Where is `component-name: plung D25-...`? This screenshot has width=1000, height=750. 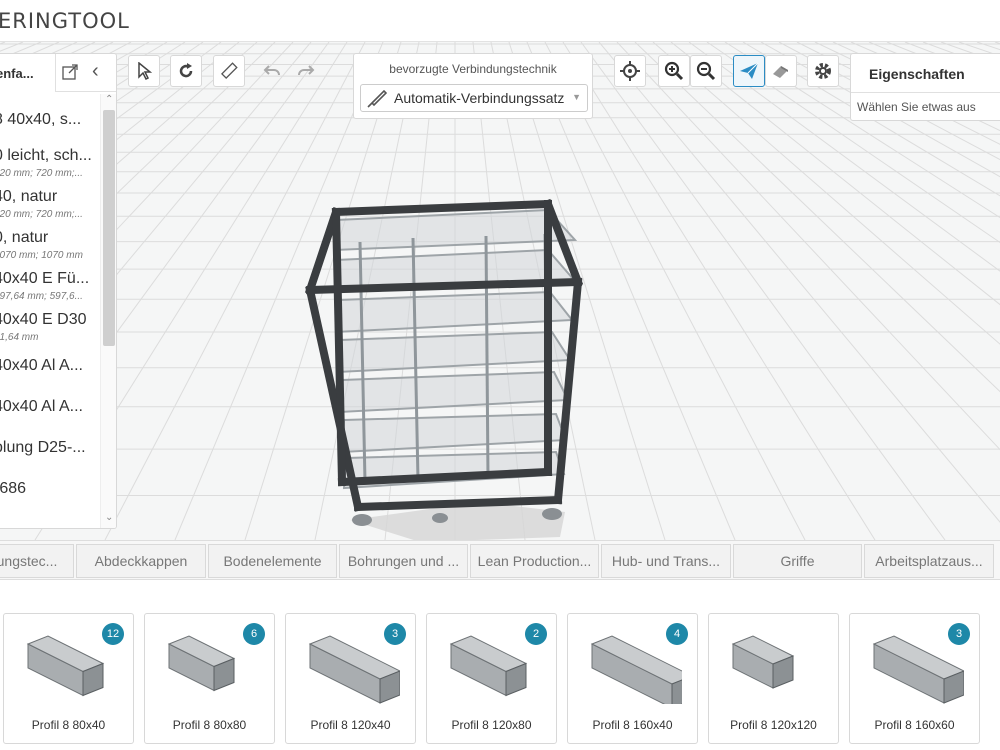 component-name: plung D25-... is located at coordinates (43, 447).